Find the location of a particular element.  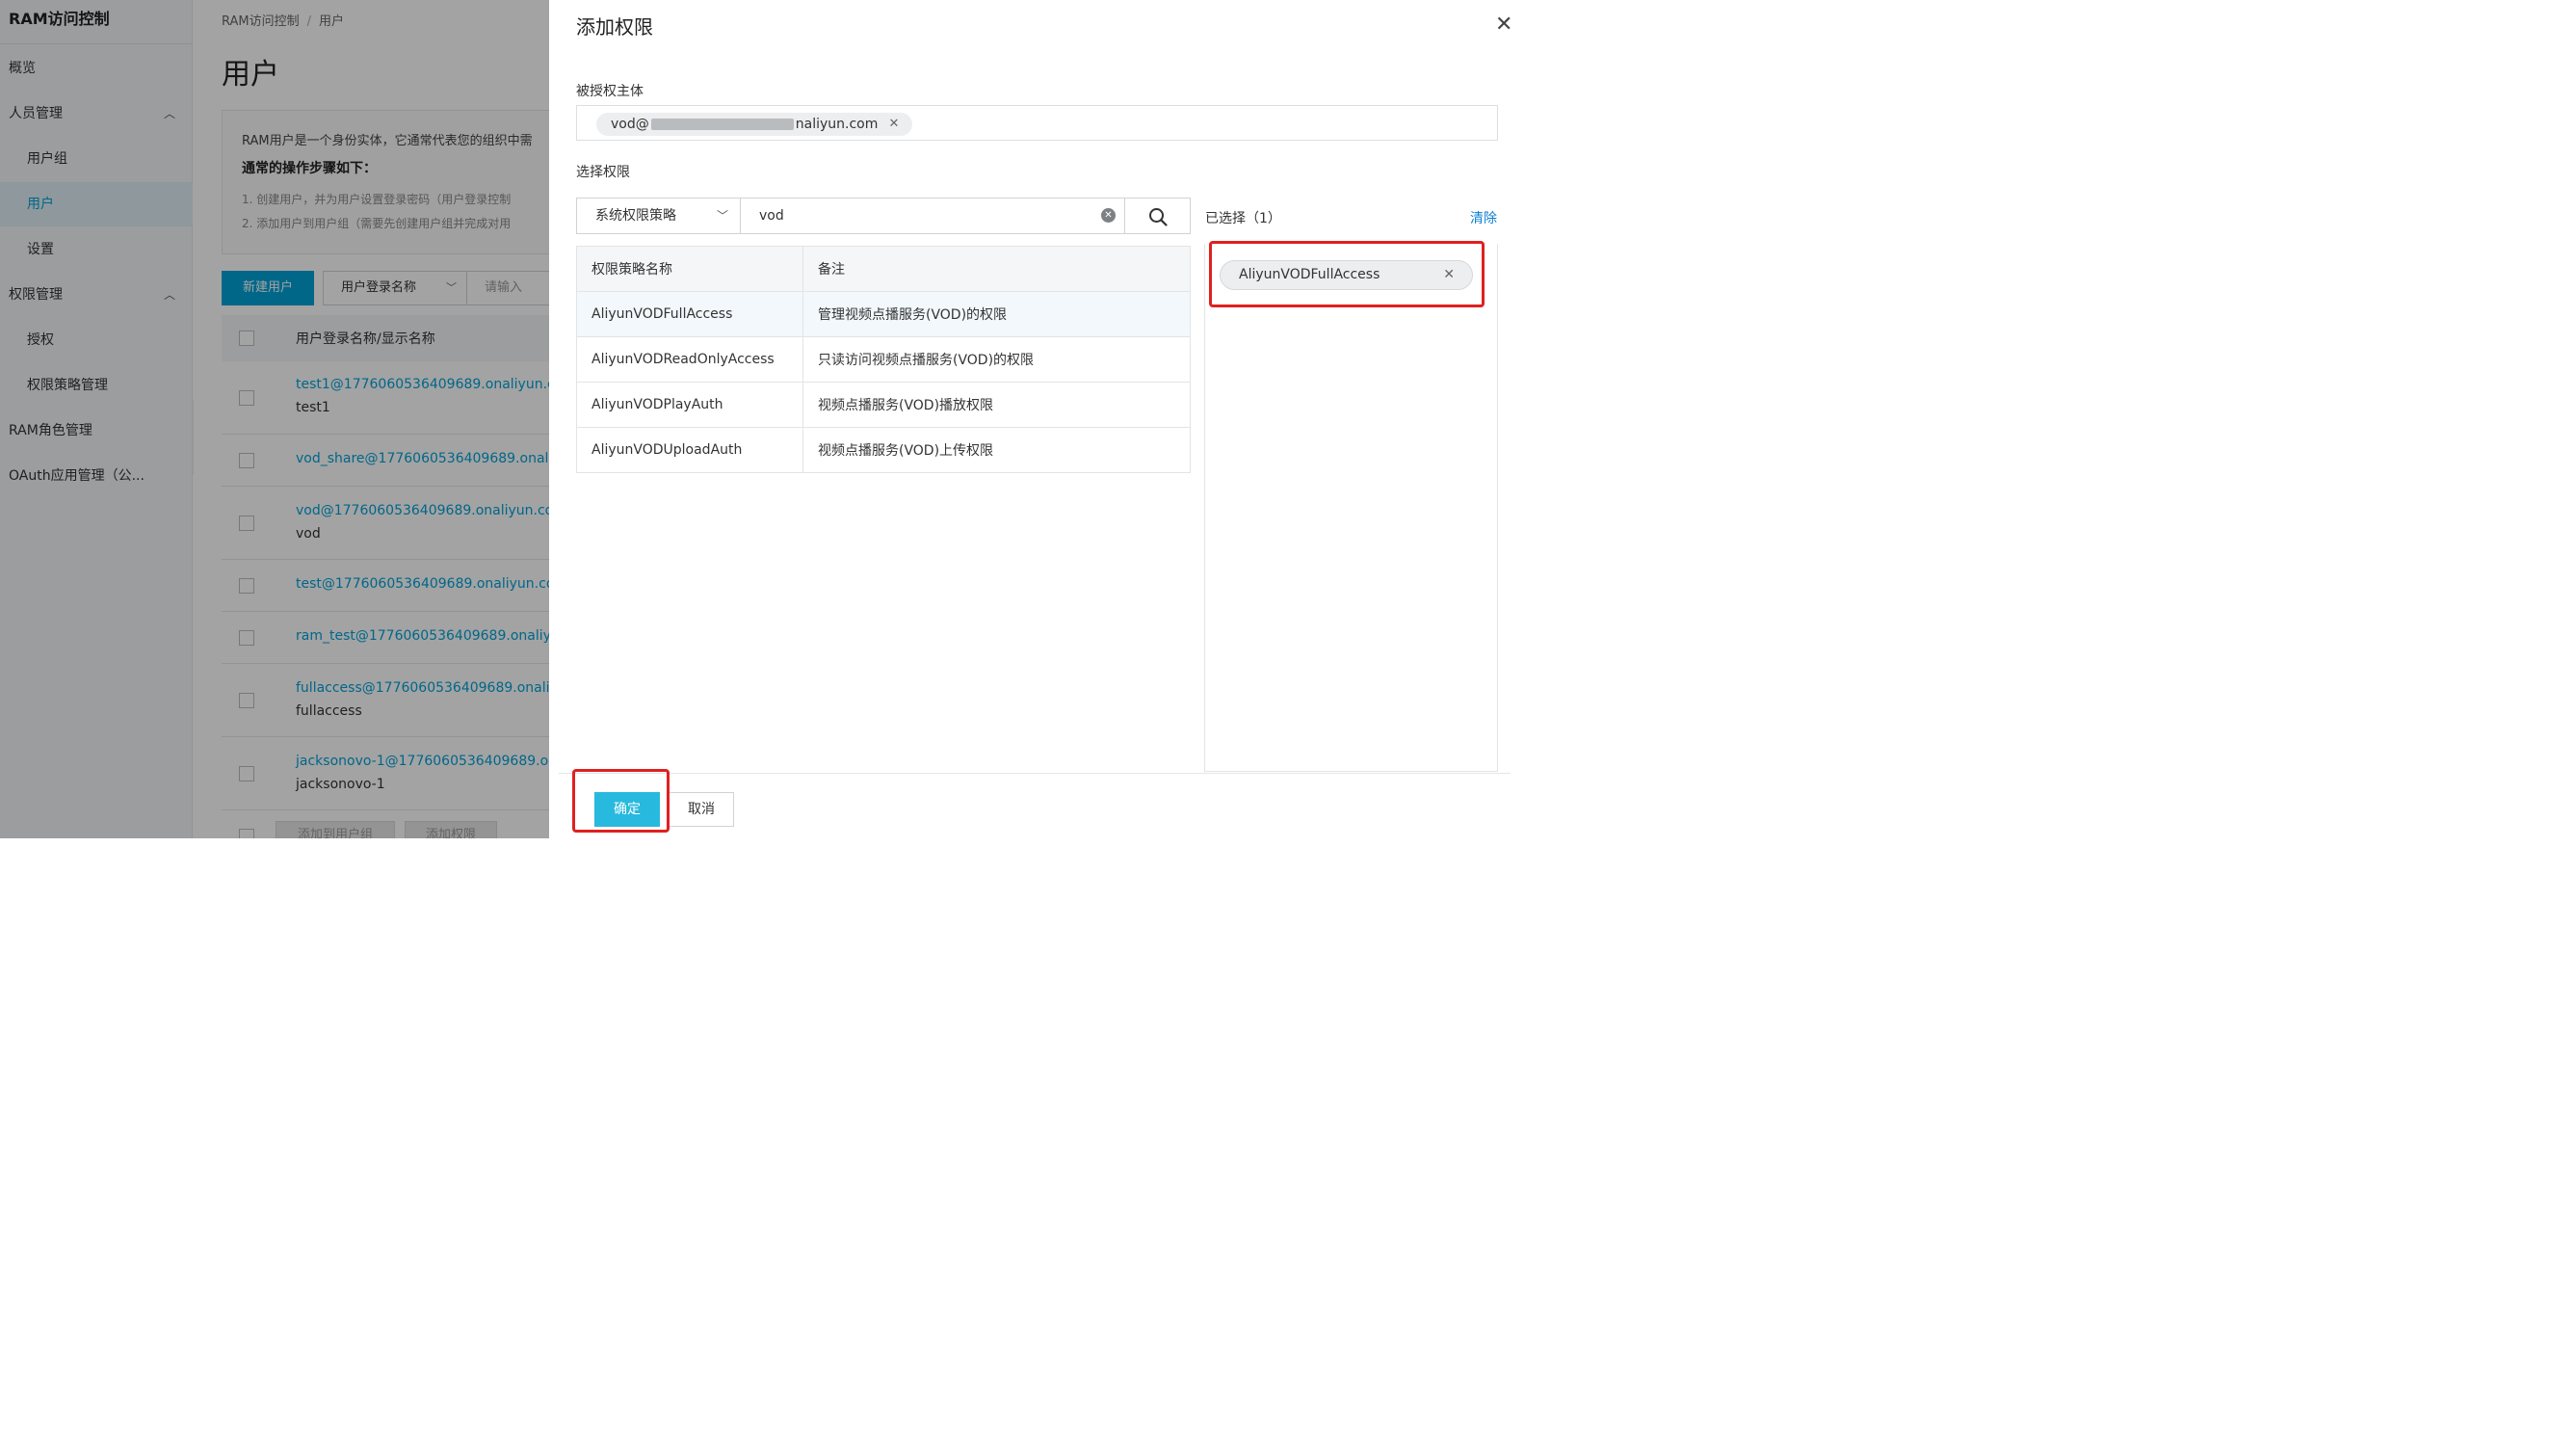

selected-list is located at coordinates (1351, 508).